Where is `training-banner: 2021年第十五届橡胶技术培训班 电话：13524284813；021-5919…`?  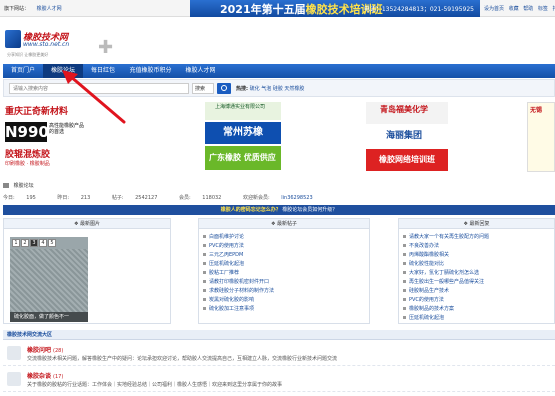
training-banner: 2021年第十五届橡胶技术培训班 电话：13524284813；021-5919… is located at coordinates (335, 8).